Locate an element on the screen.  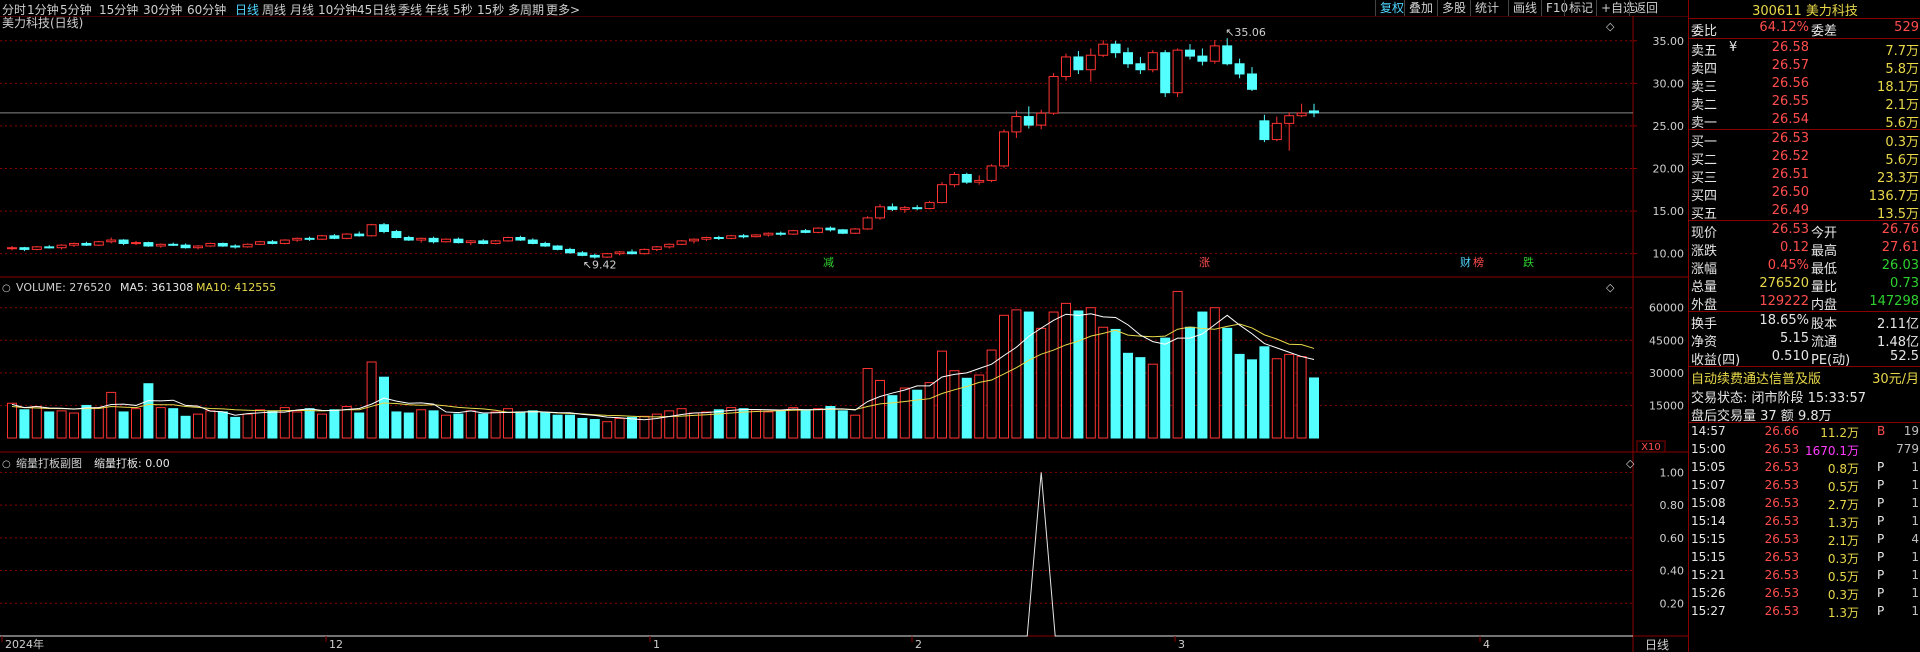
stock-code: 300611 is located at coordinates (1777, 11).